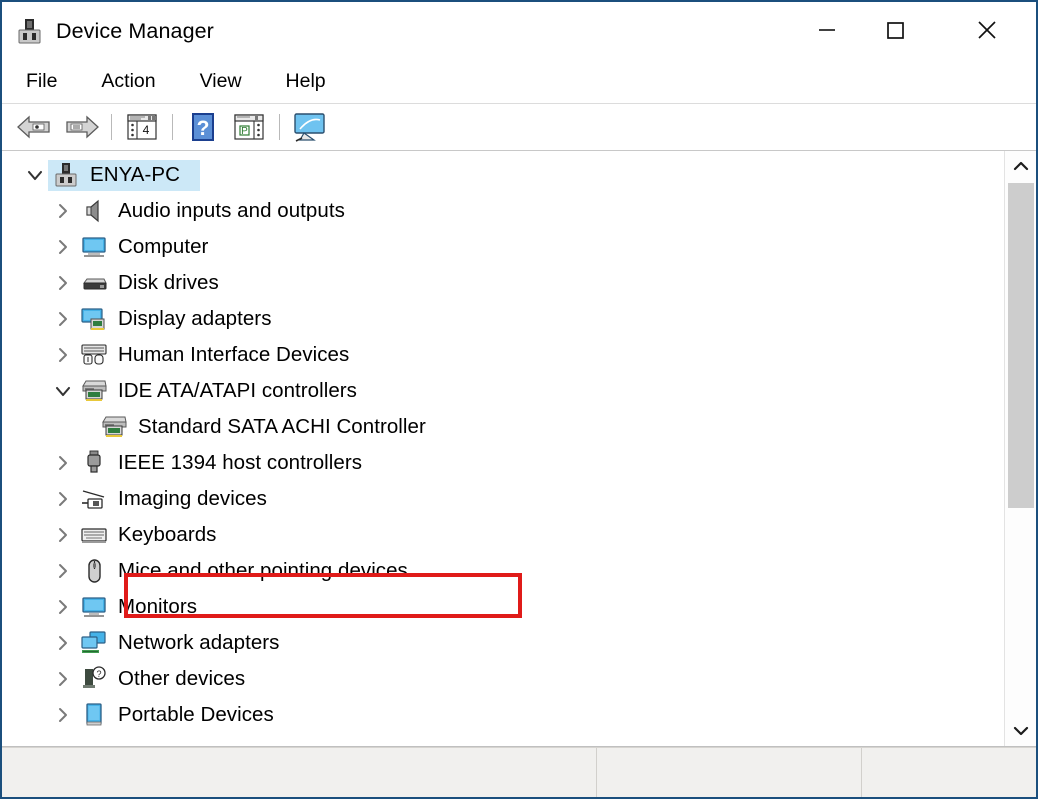 The image size is (1038, 799). I want to click on portable-device-icon, so click(94, 715).